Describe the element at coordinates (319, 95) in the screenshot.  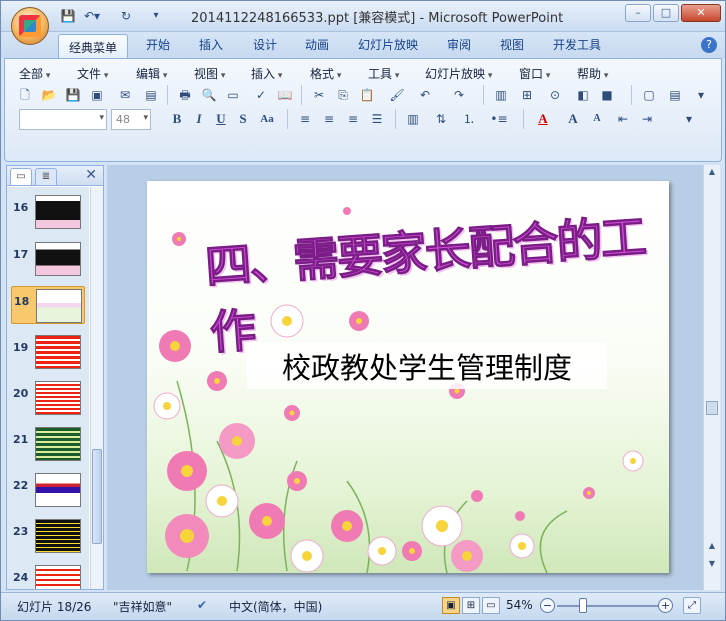
I see `cut-icon: ✂` at that location.